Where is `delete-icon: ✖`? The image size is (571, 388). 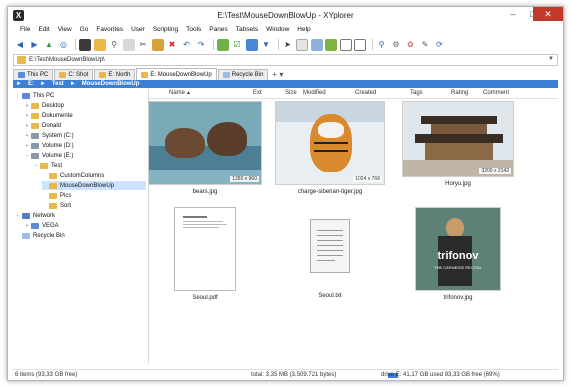
delete-icon: ✖ is located at coordinates (172, 45).